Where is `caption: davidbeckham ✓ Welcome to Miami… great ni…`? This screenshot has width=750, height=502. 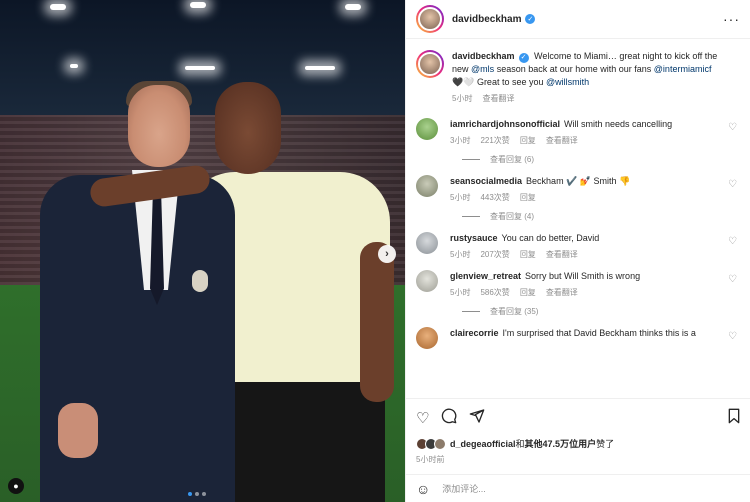 caption: davidbeckham ✓ Welcome to Miami… great ni… is located at coordinates (578, 77).